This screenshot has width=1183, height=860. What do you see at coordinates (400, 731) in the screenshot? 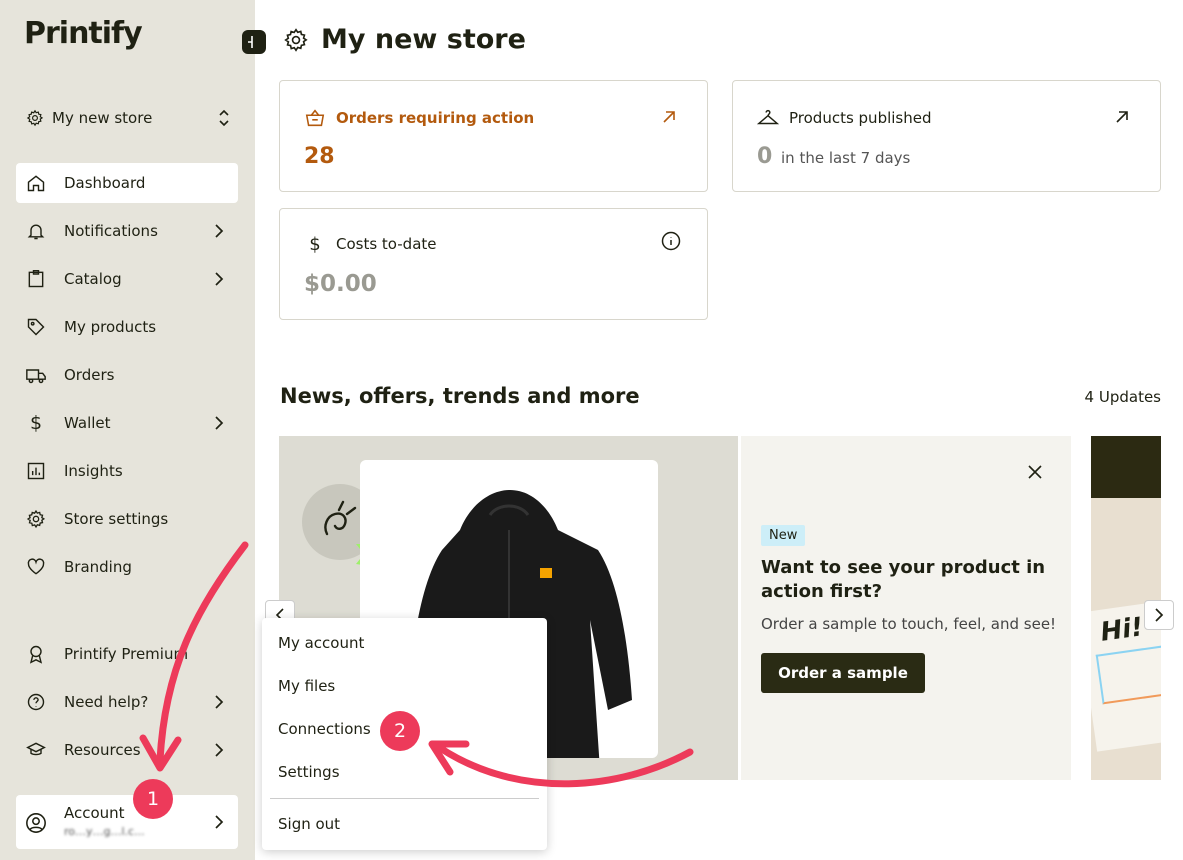
I see `step-2-badge: 2` at bounding box center [400, 731].